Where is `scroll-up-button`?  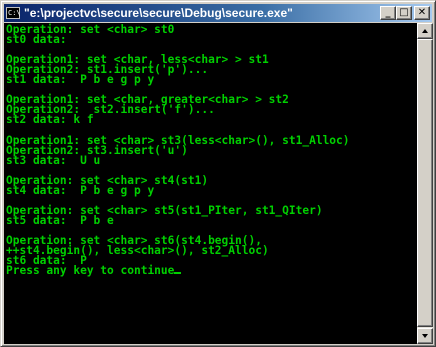 scroll-up-button is located at coordinates (425, 31).